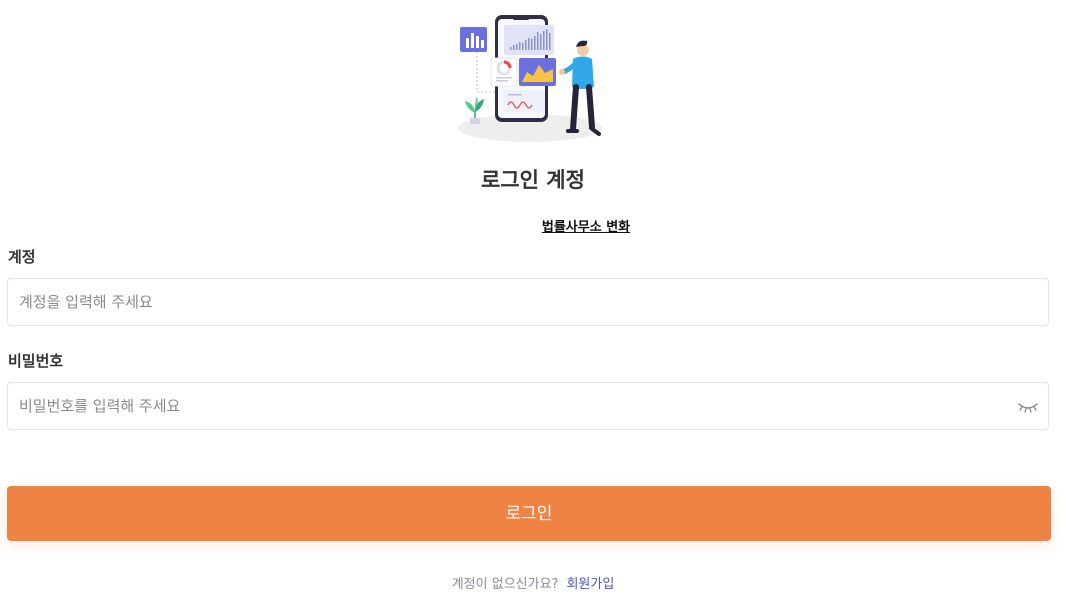 This screenshot has width=1066, height=611. I want to click on signup-link: 회원가입, so click(590, 584).